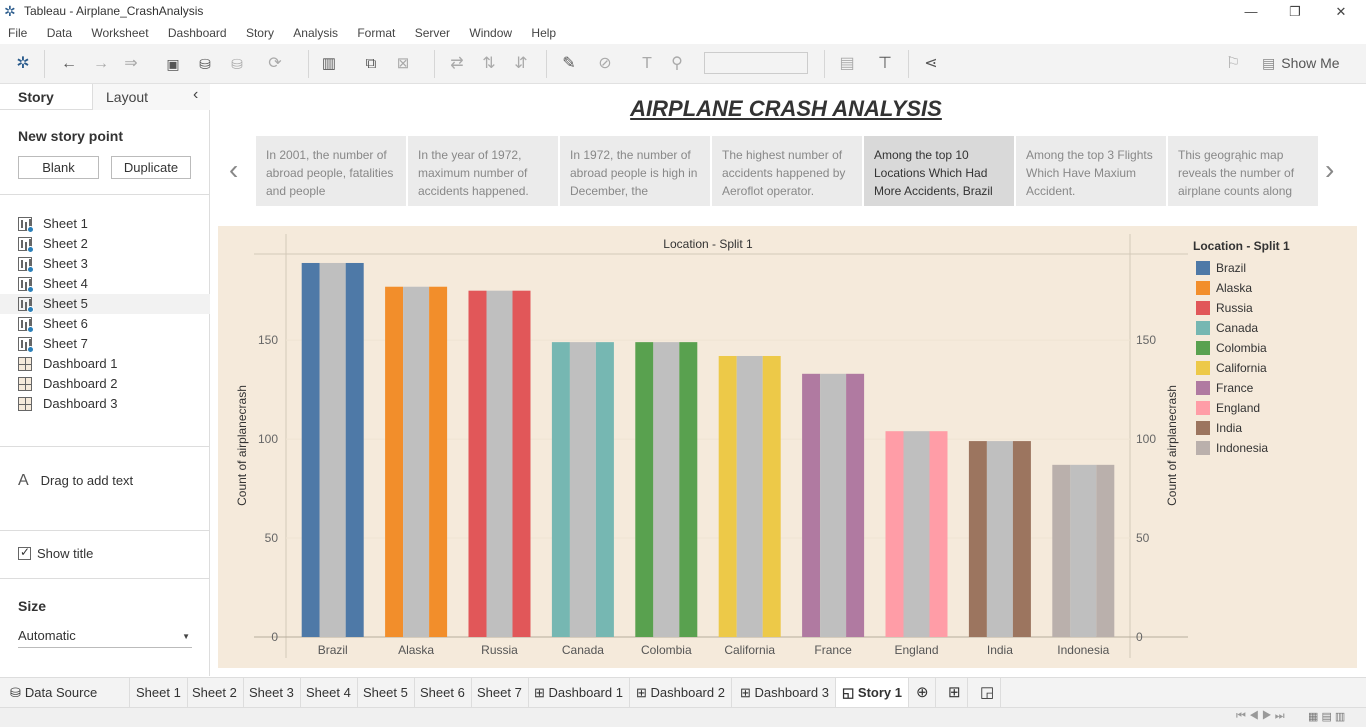 Image resolution: width=1366 pixels, height=727 pixels. Describe the element at coordinates (127, 97) in the screenshot. I see `tab-layout: Layout` at that location.